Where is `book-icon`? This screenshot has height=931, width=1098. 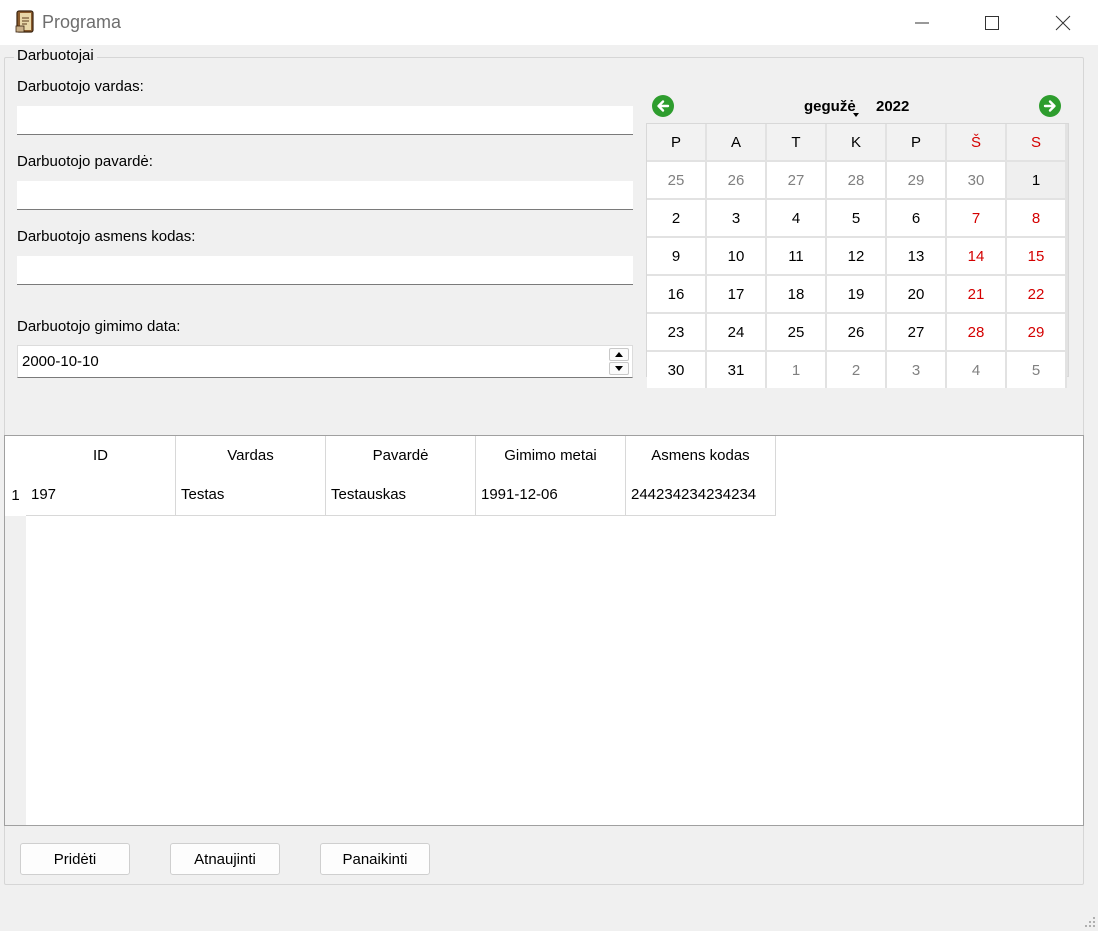
book-icon is located at coordinates (24, 21).